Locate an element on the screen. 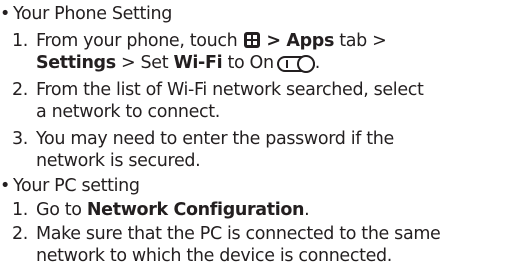 Image resolution: width=514 pixels, height=268 pixels. phone-step-1-line-2: Settings > Set Wi-Fi to On. is located at coordinates (178, 63).